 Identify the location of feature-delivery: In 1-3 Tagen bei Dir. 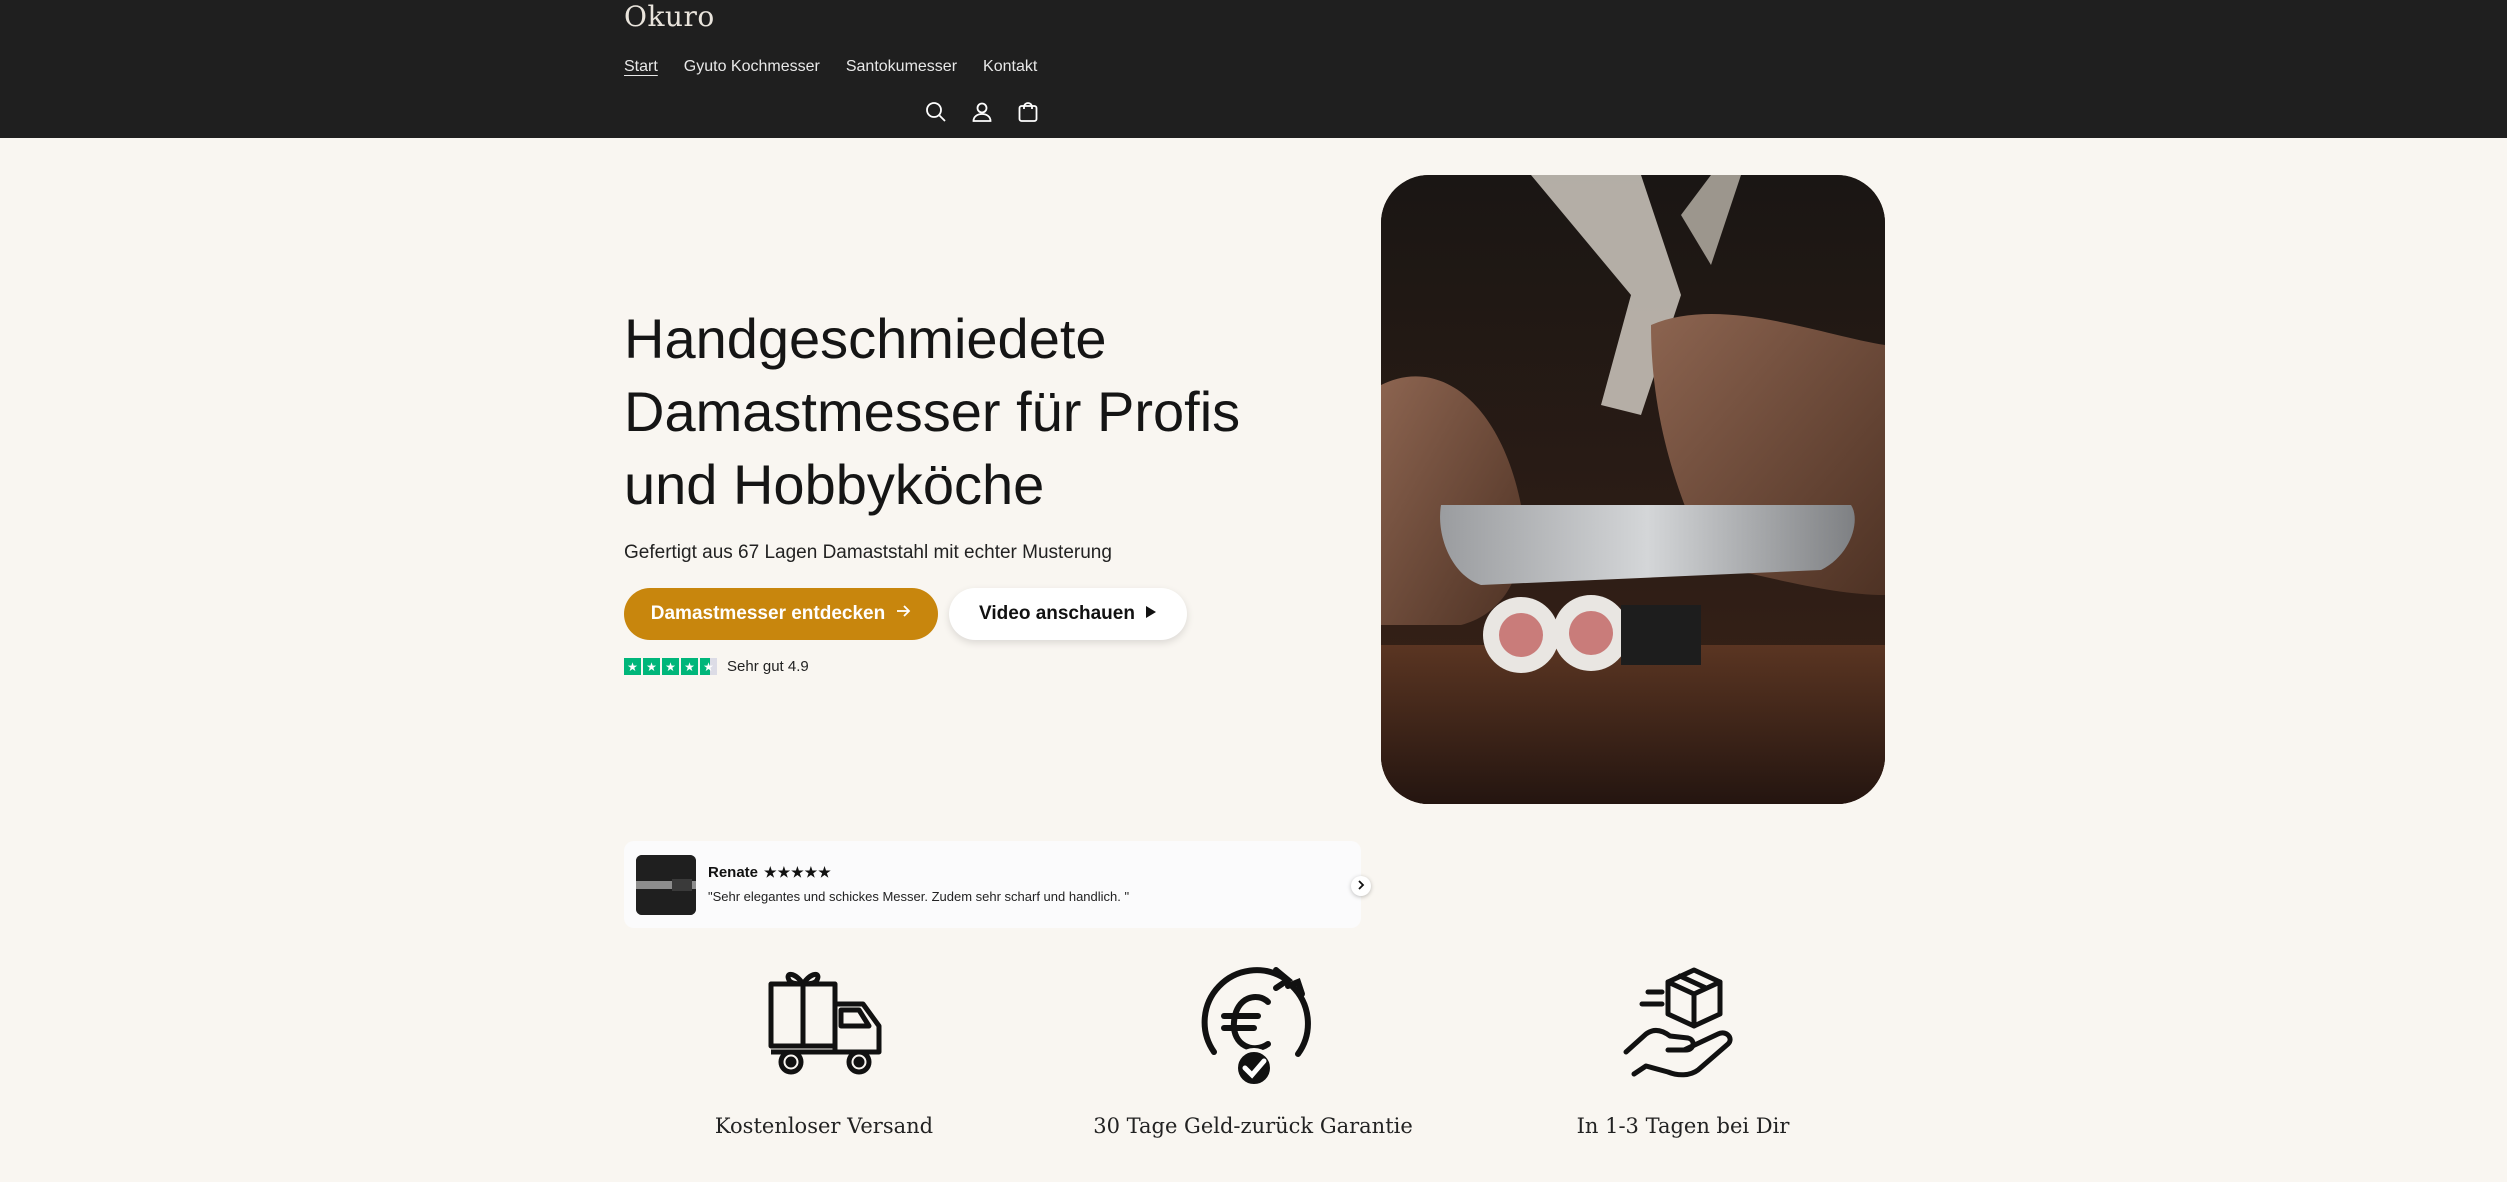
(1683, 1050).